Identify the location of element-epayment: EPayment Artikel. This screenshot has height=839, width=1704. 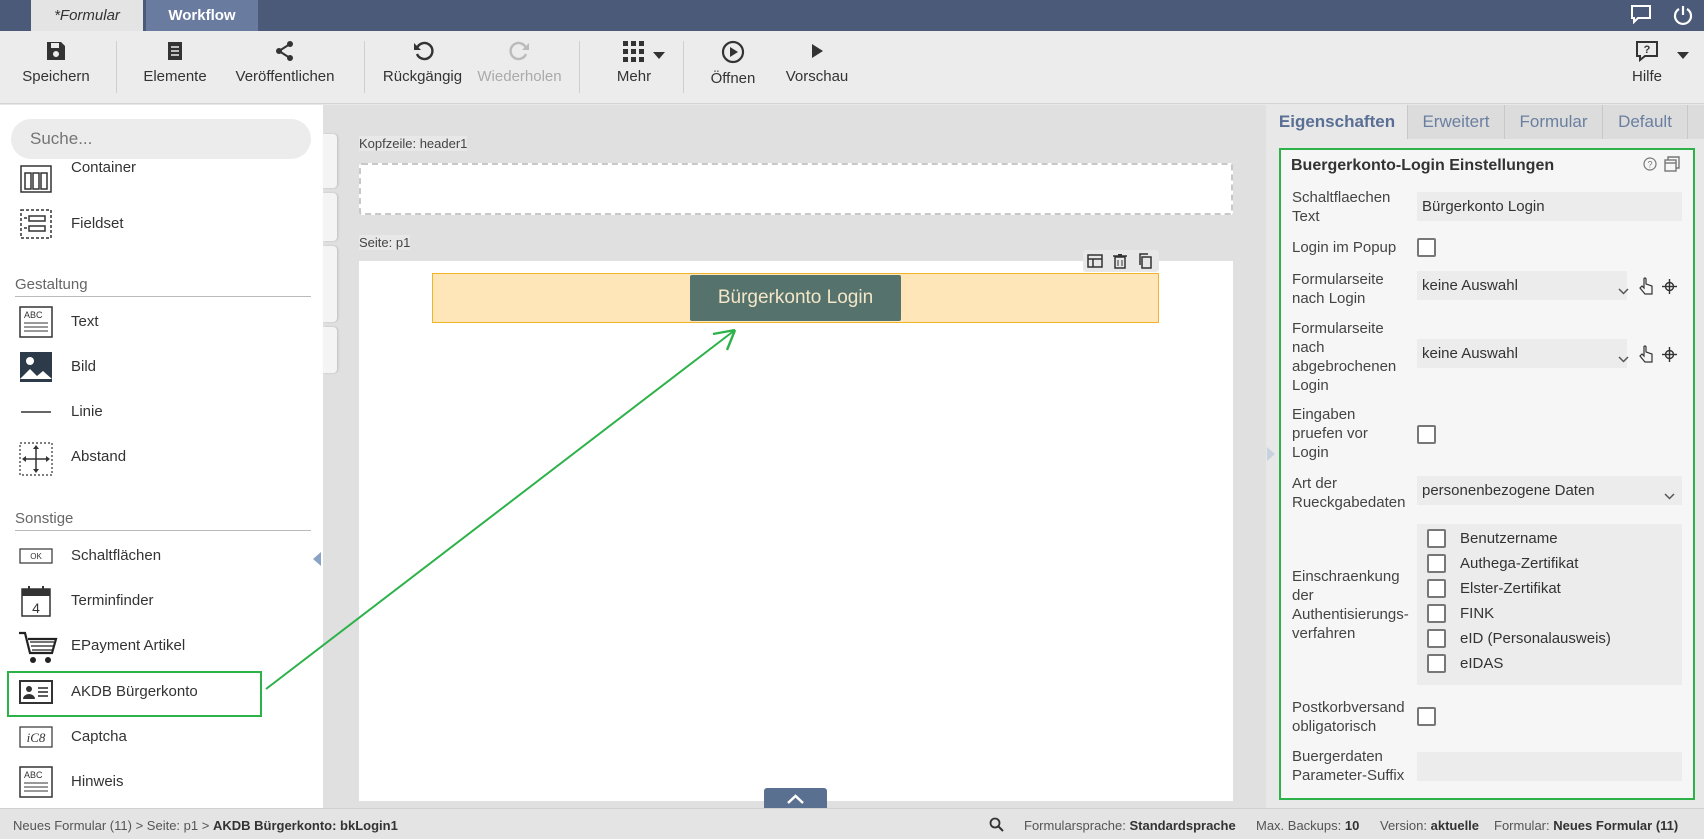
(161, 646).